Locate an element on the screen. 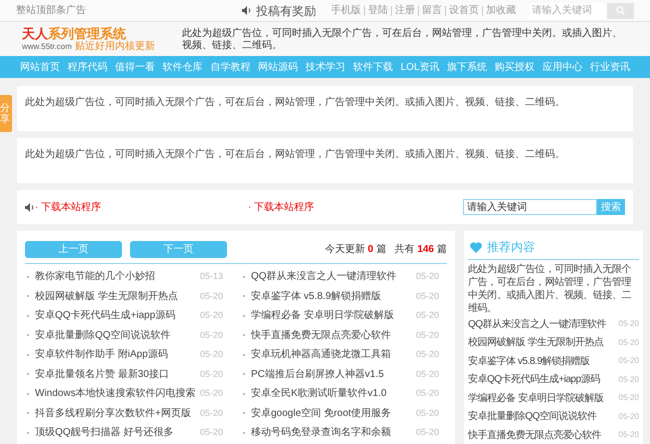 The width and height of the screenshot is (650, 444). article-link: 安卓google空间 免root使用服务 is located at coordinates (321, 413).